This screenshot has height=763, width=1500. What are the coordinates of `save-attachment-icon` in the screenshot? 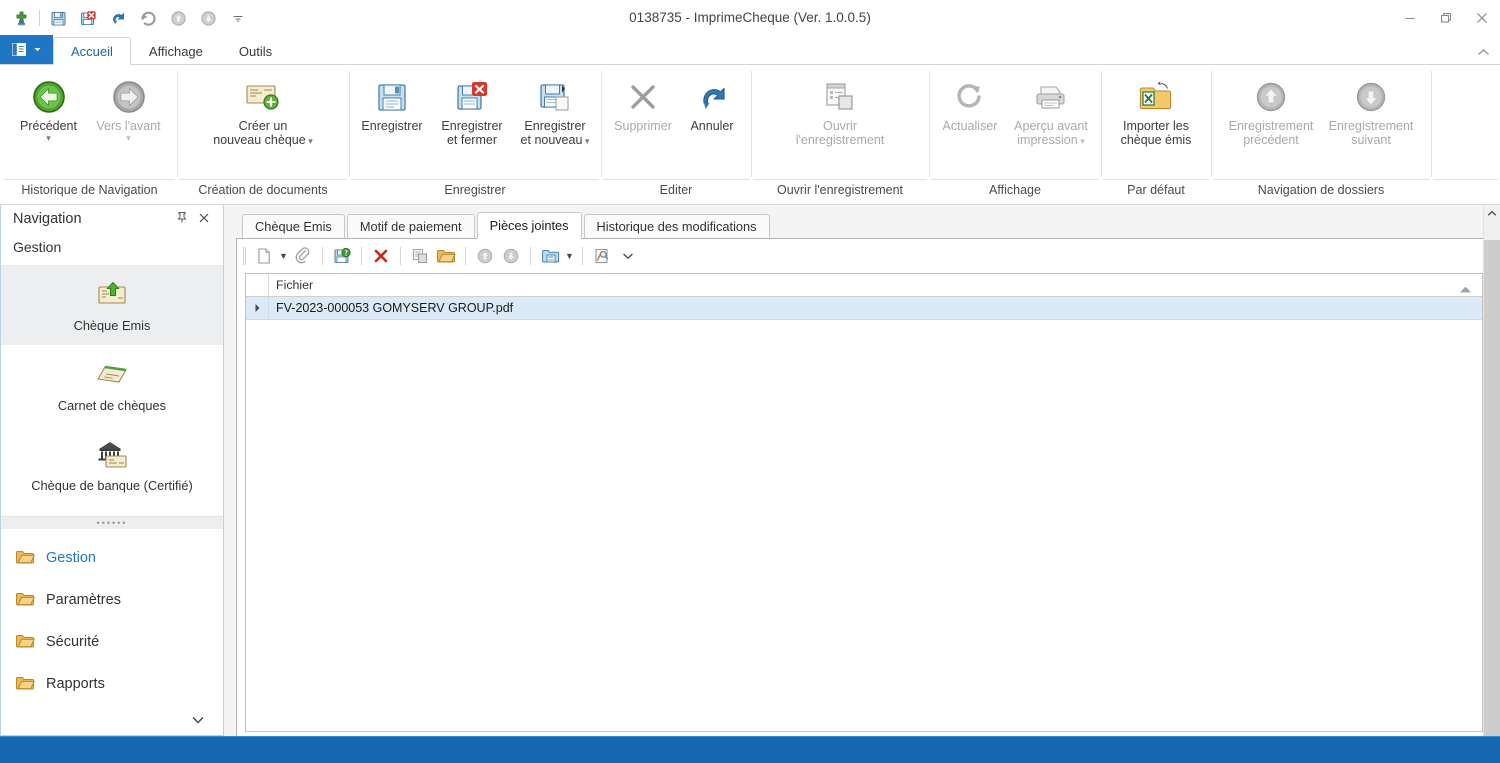 It's located at (342, 256).